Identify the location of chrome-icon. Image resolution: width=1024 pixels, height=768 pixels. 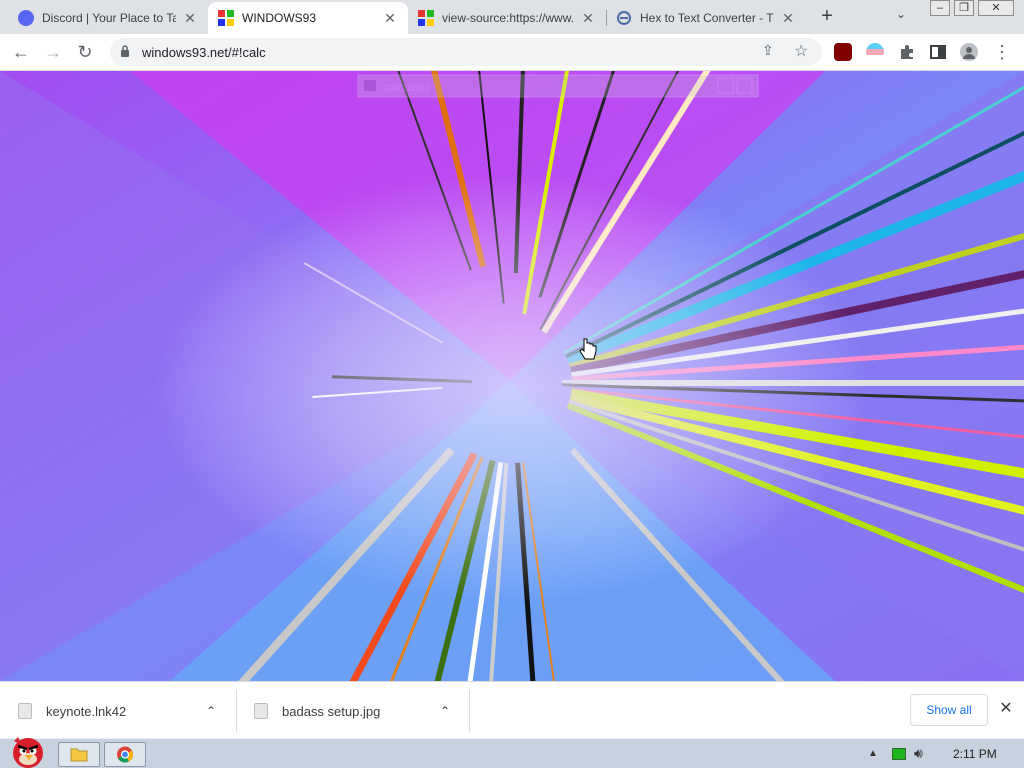
(125, 754).